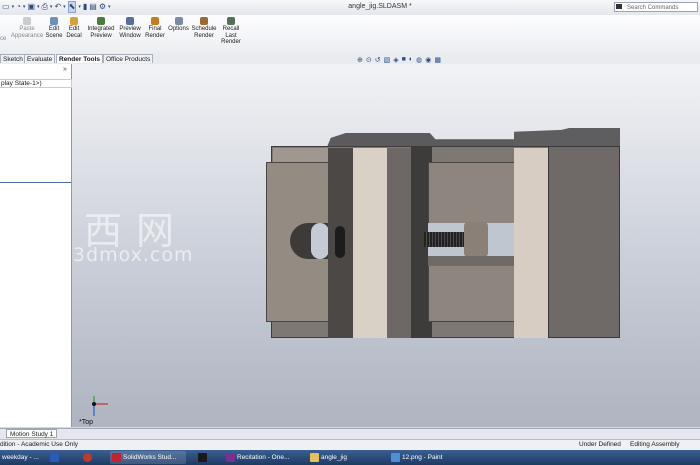 The height and width of the screenshot is (465, 700). Describe the element at coordinates (106, 255) in the screenshot. I see `watermark-url: www.3dmox.com` at that location.